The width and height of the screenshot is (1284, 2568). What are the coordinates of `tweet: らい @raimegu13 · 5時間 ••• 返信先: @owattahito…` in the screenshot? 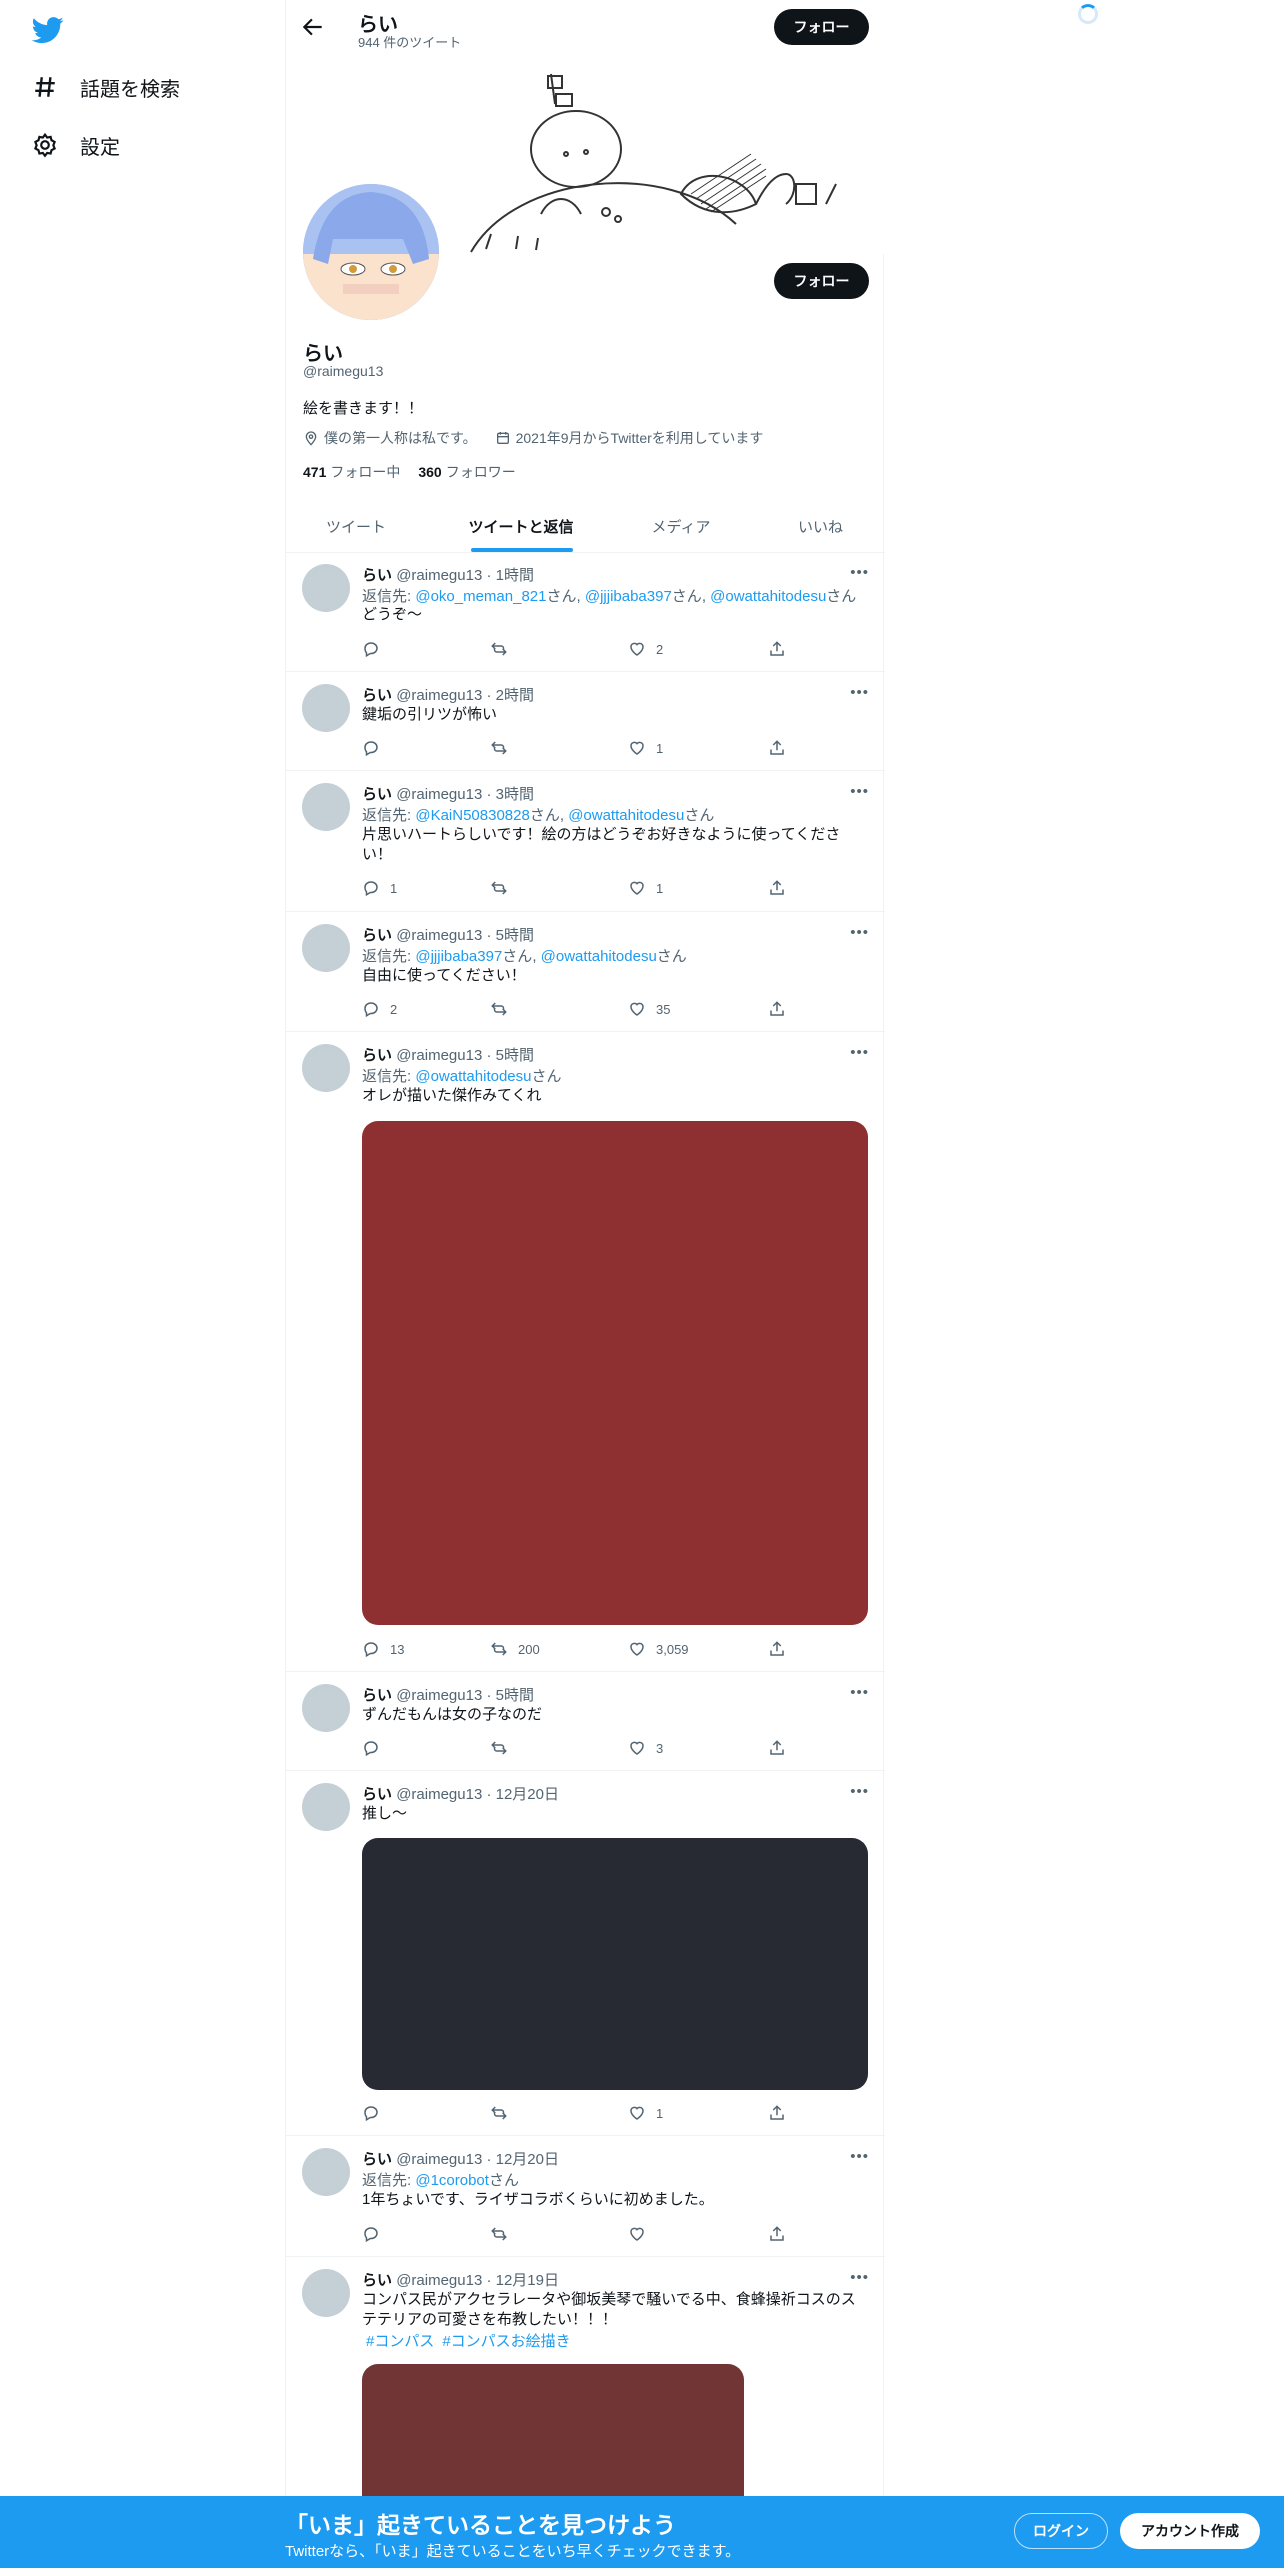 It's located at (585, 1352).